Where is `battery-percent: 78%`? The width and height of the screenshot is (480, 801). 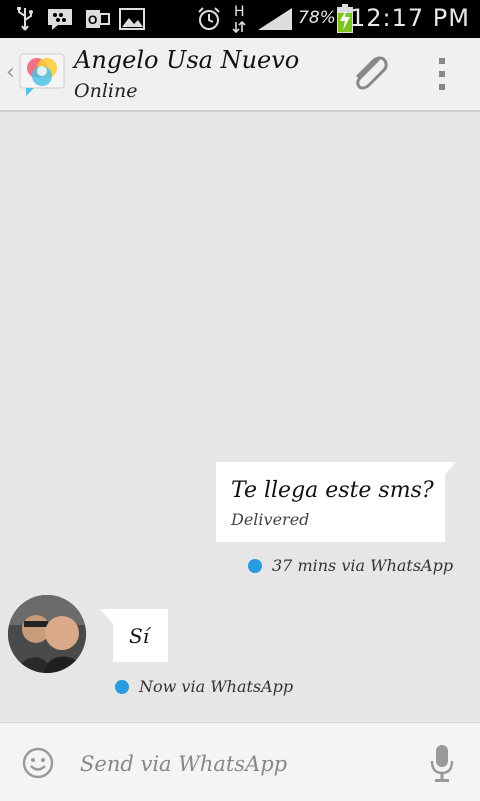
battery-percent: 78% is located at coordinates (317, 18).